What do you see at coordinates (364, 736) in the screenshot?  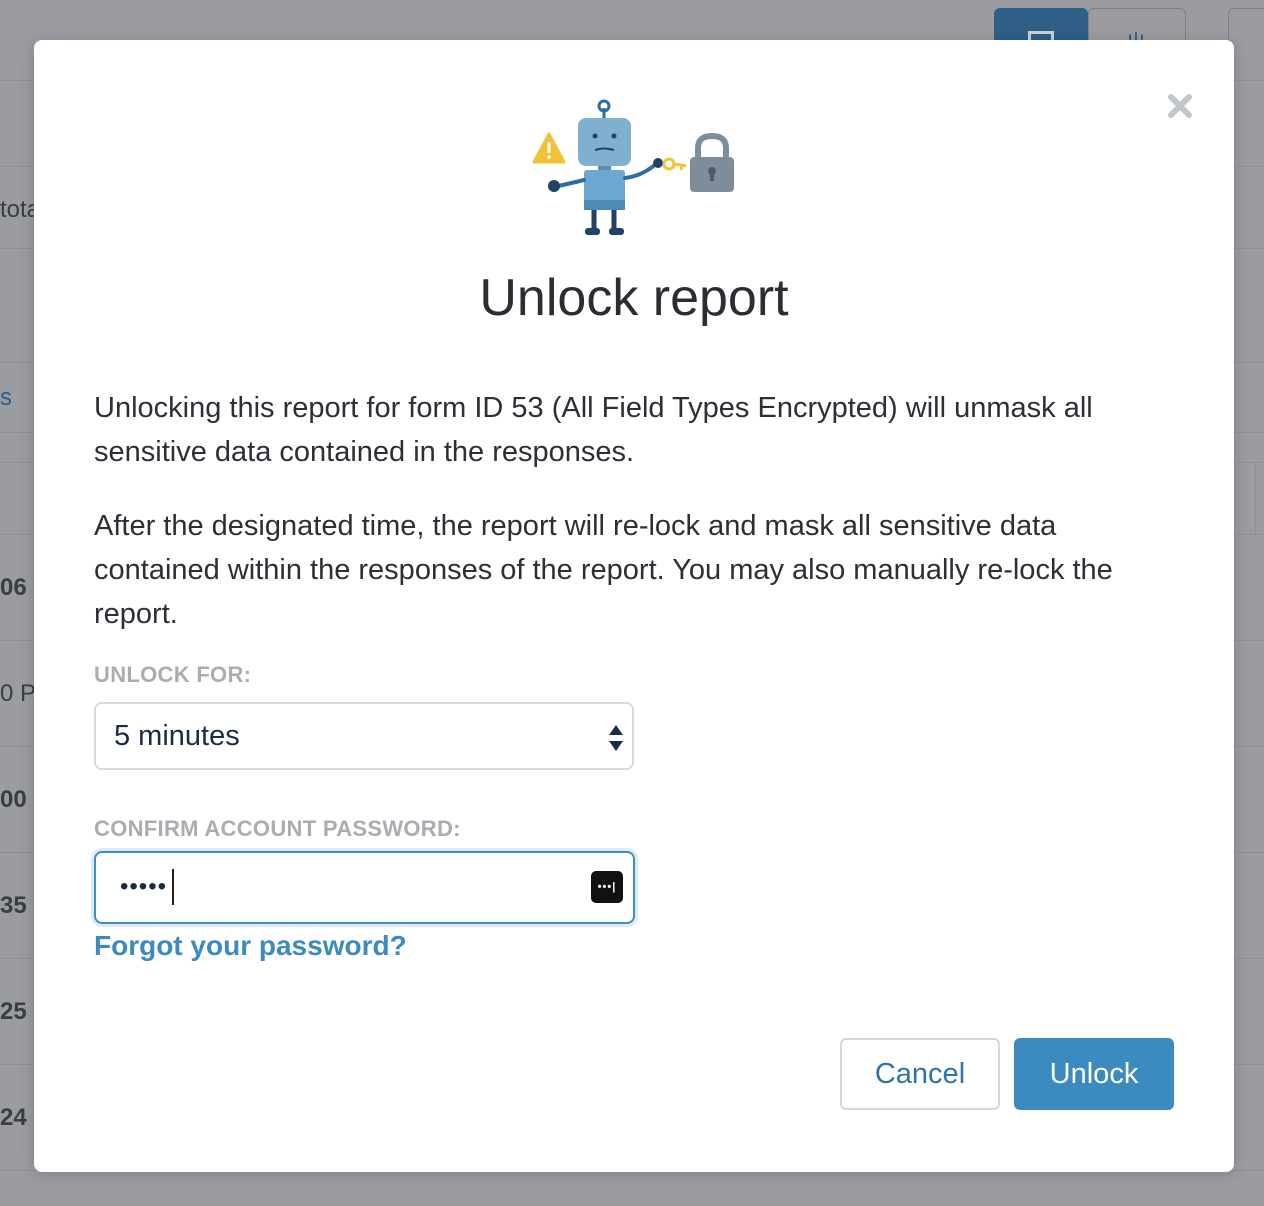 I see `unlock-duration-select: 5 minutes` at bounding box center [364, 736].